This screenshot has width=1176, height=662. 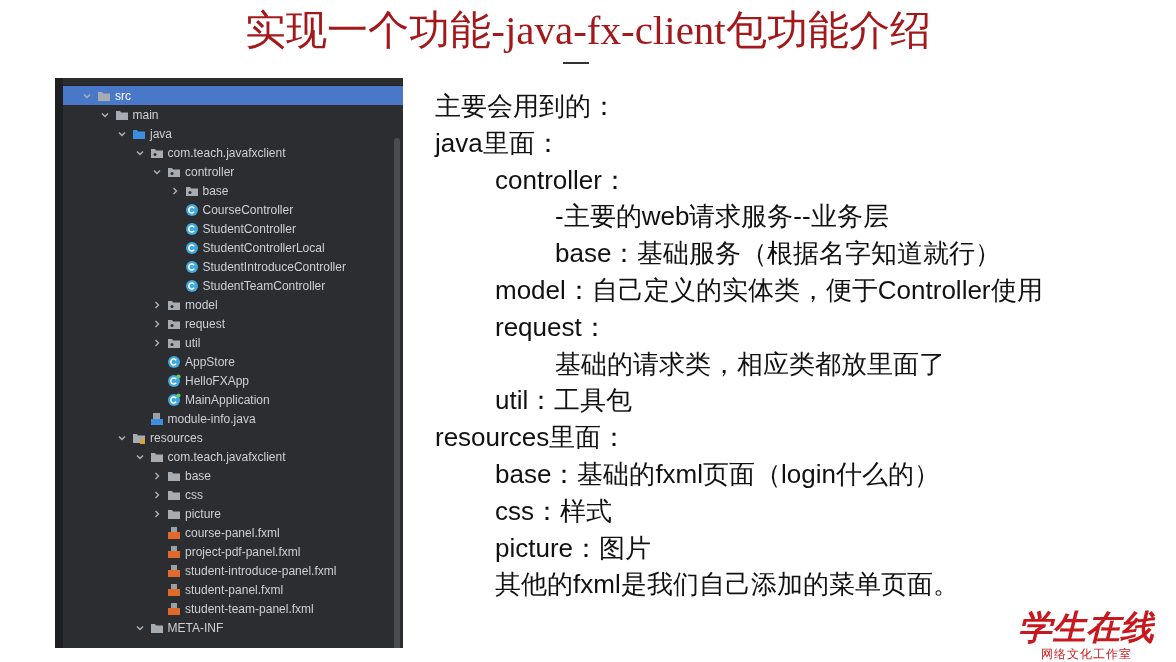 I want to click on tree-item: src, so click(x=233, y=95).